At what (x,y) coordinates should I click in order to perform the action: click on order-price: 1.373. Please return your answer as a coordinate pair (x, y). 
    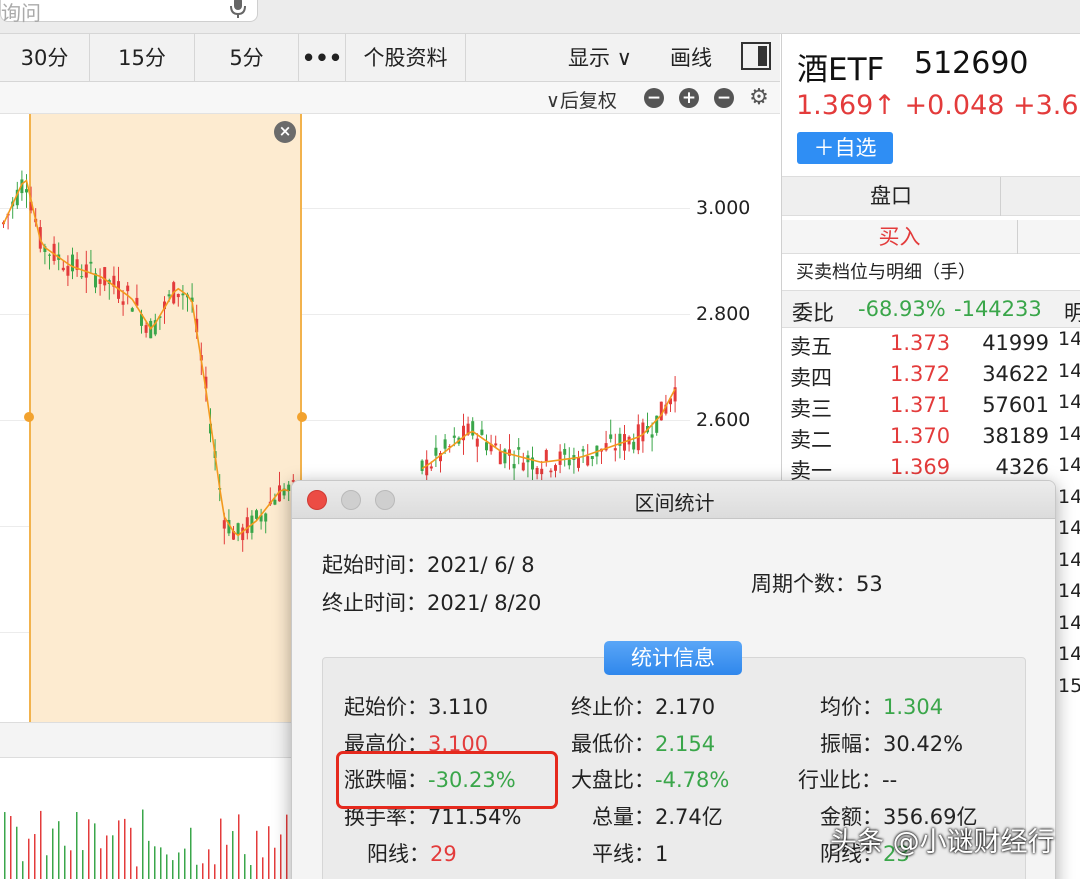
    Looking at the image, I should click on (920, 343).